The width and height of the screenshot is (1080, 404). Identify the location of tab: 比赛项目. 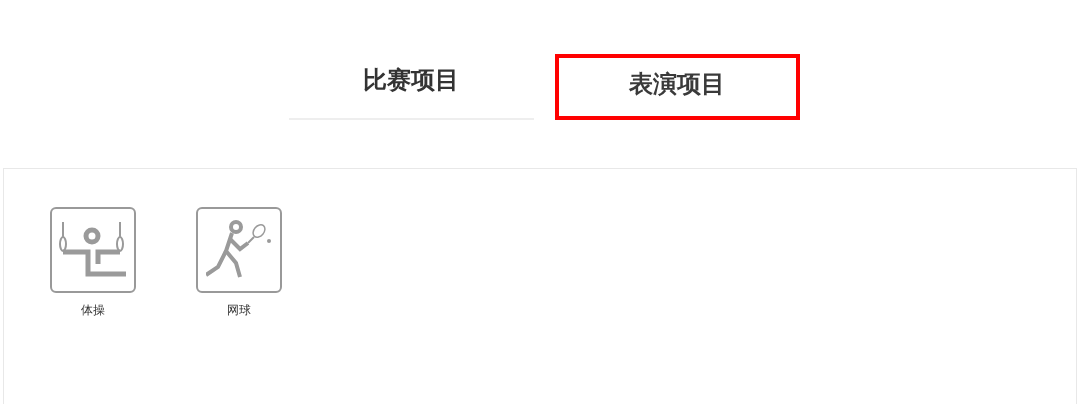
(411, 87).